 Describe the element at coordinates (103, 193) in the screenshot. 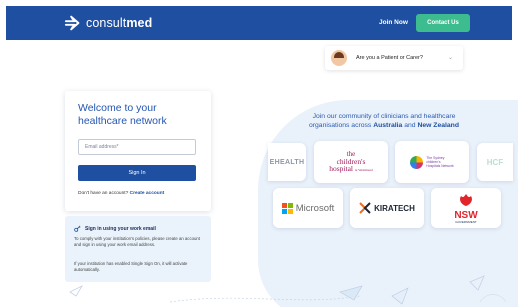

I see `no-account-text: Don't have an account?` at that location.